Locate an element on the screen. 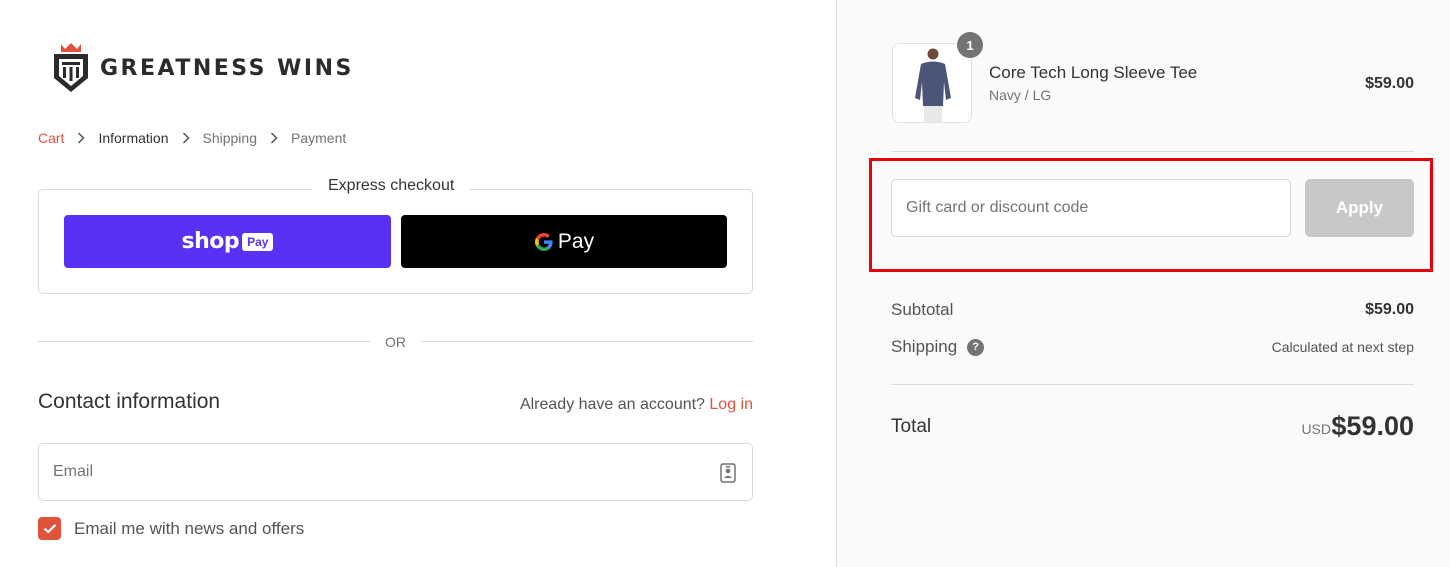  shipping-value: Calculated at next step is located at coordinates (1342, 347).